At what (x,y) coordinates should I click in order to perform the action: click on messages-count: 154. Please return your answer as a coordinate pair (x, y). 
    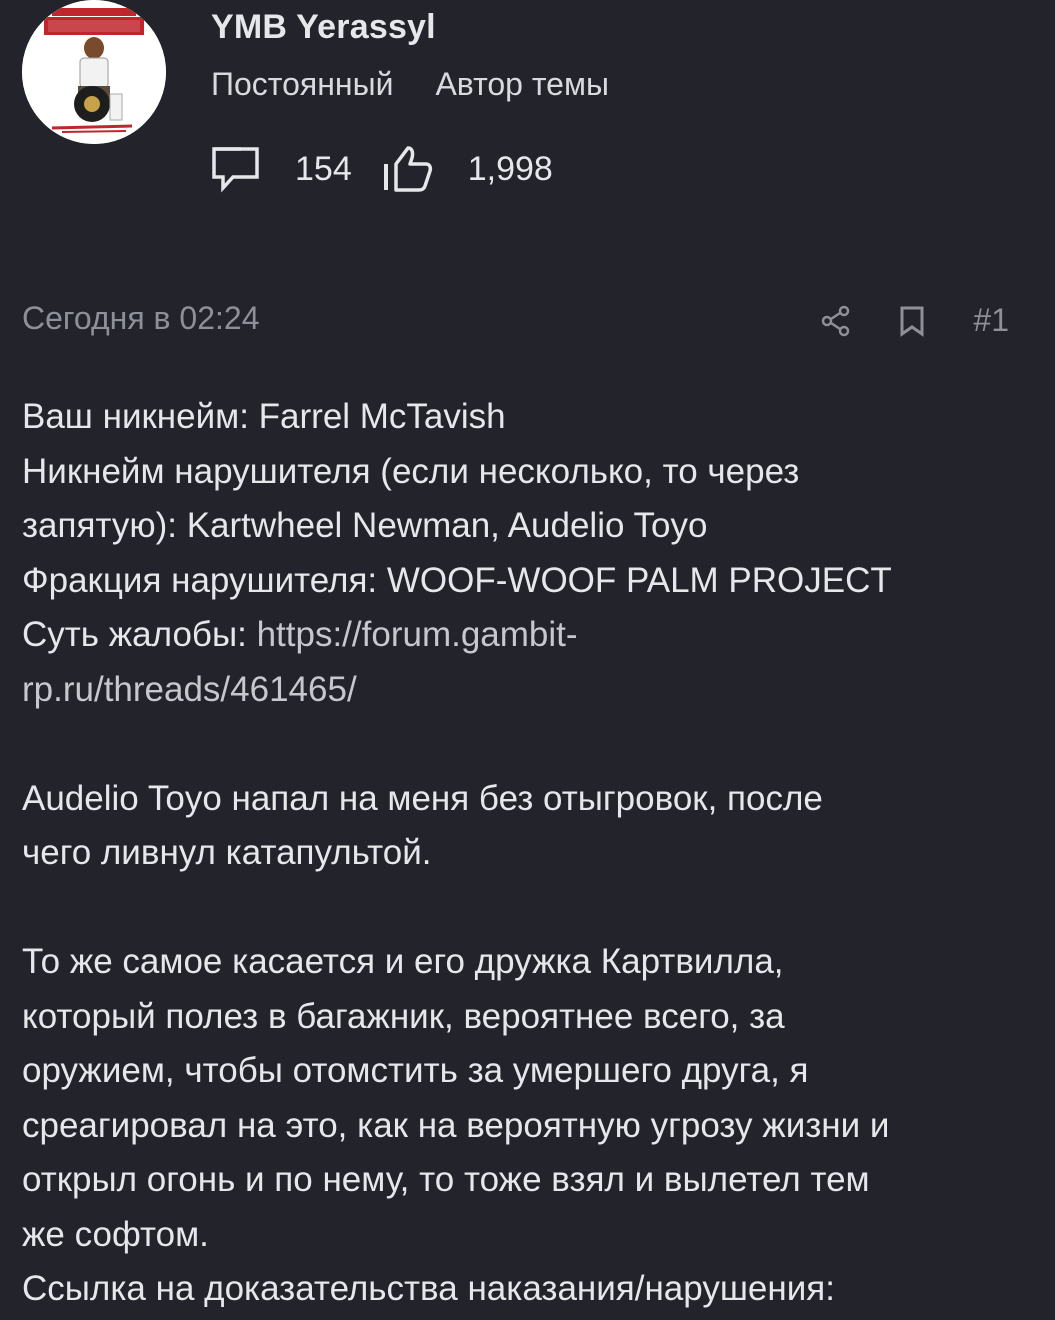
    Looking at the image, I should click on (323, 168).